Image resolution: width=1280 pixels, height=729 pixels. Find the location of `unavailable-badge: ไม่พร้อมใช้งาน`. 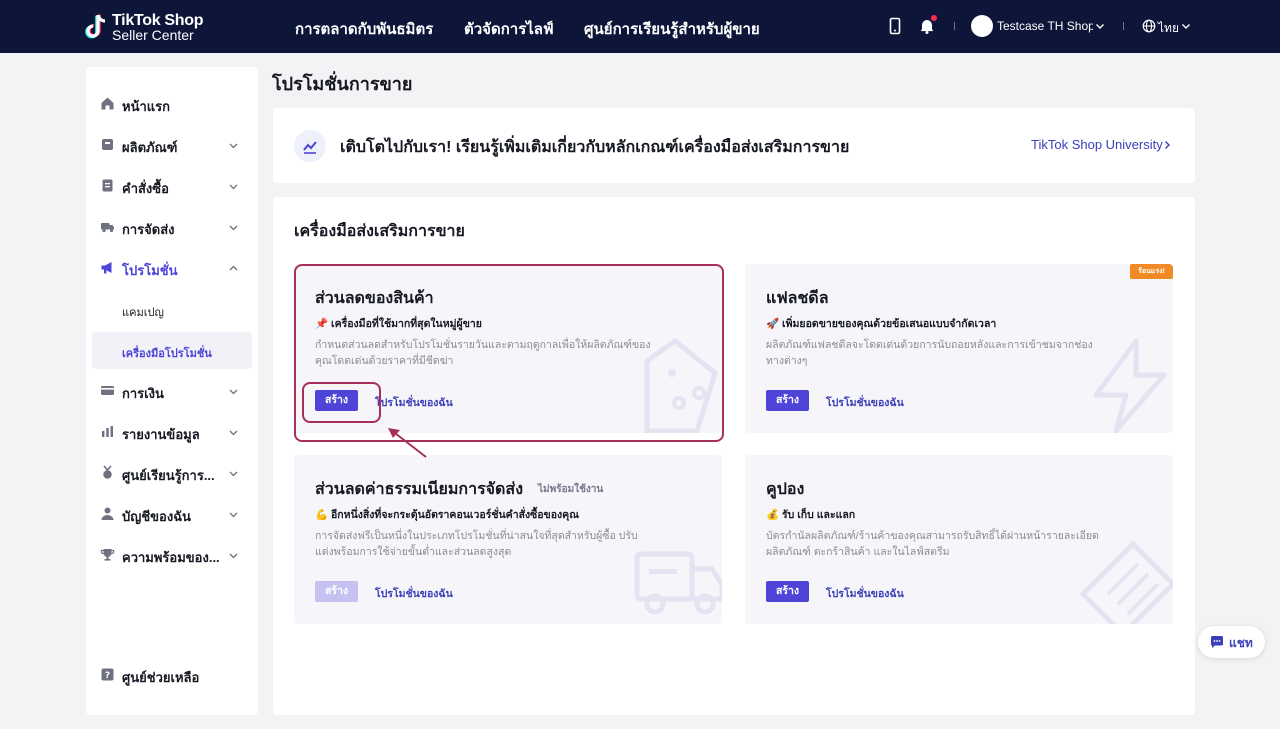

unavailable-badge: ไม่พร้อมใช้งาน is located at coordinates (571, 489).